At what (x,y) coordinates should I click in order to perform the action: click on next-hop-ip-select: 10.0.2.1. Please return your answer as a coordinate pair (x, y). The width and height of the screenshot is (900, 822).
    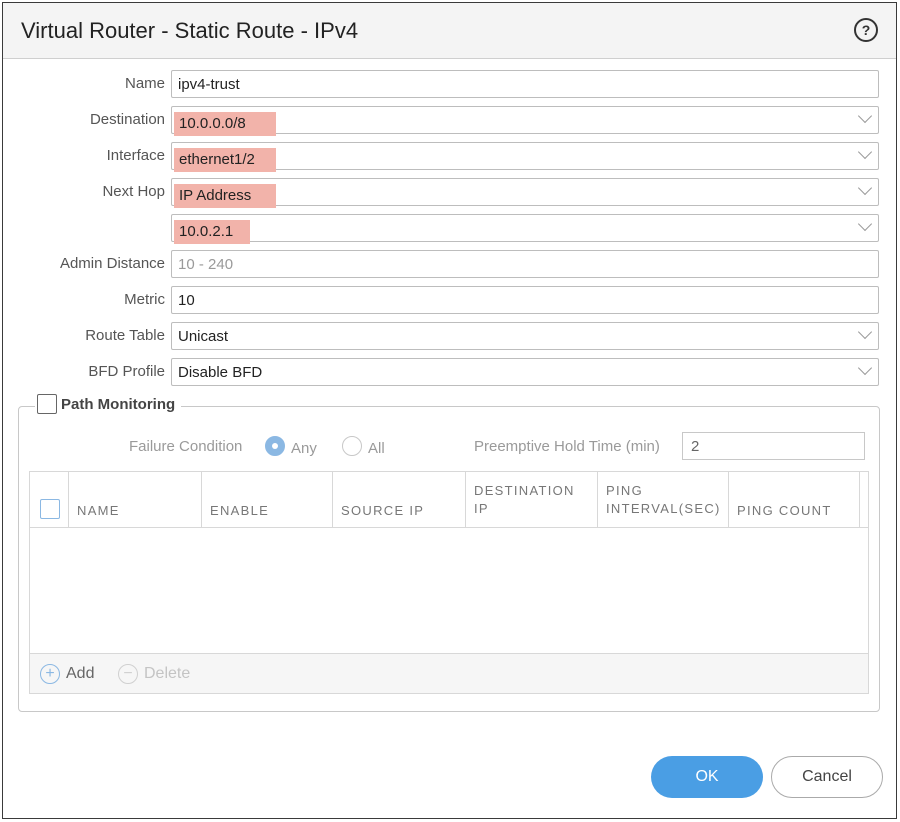
    Looking at the image, I should click on (525, 229).